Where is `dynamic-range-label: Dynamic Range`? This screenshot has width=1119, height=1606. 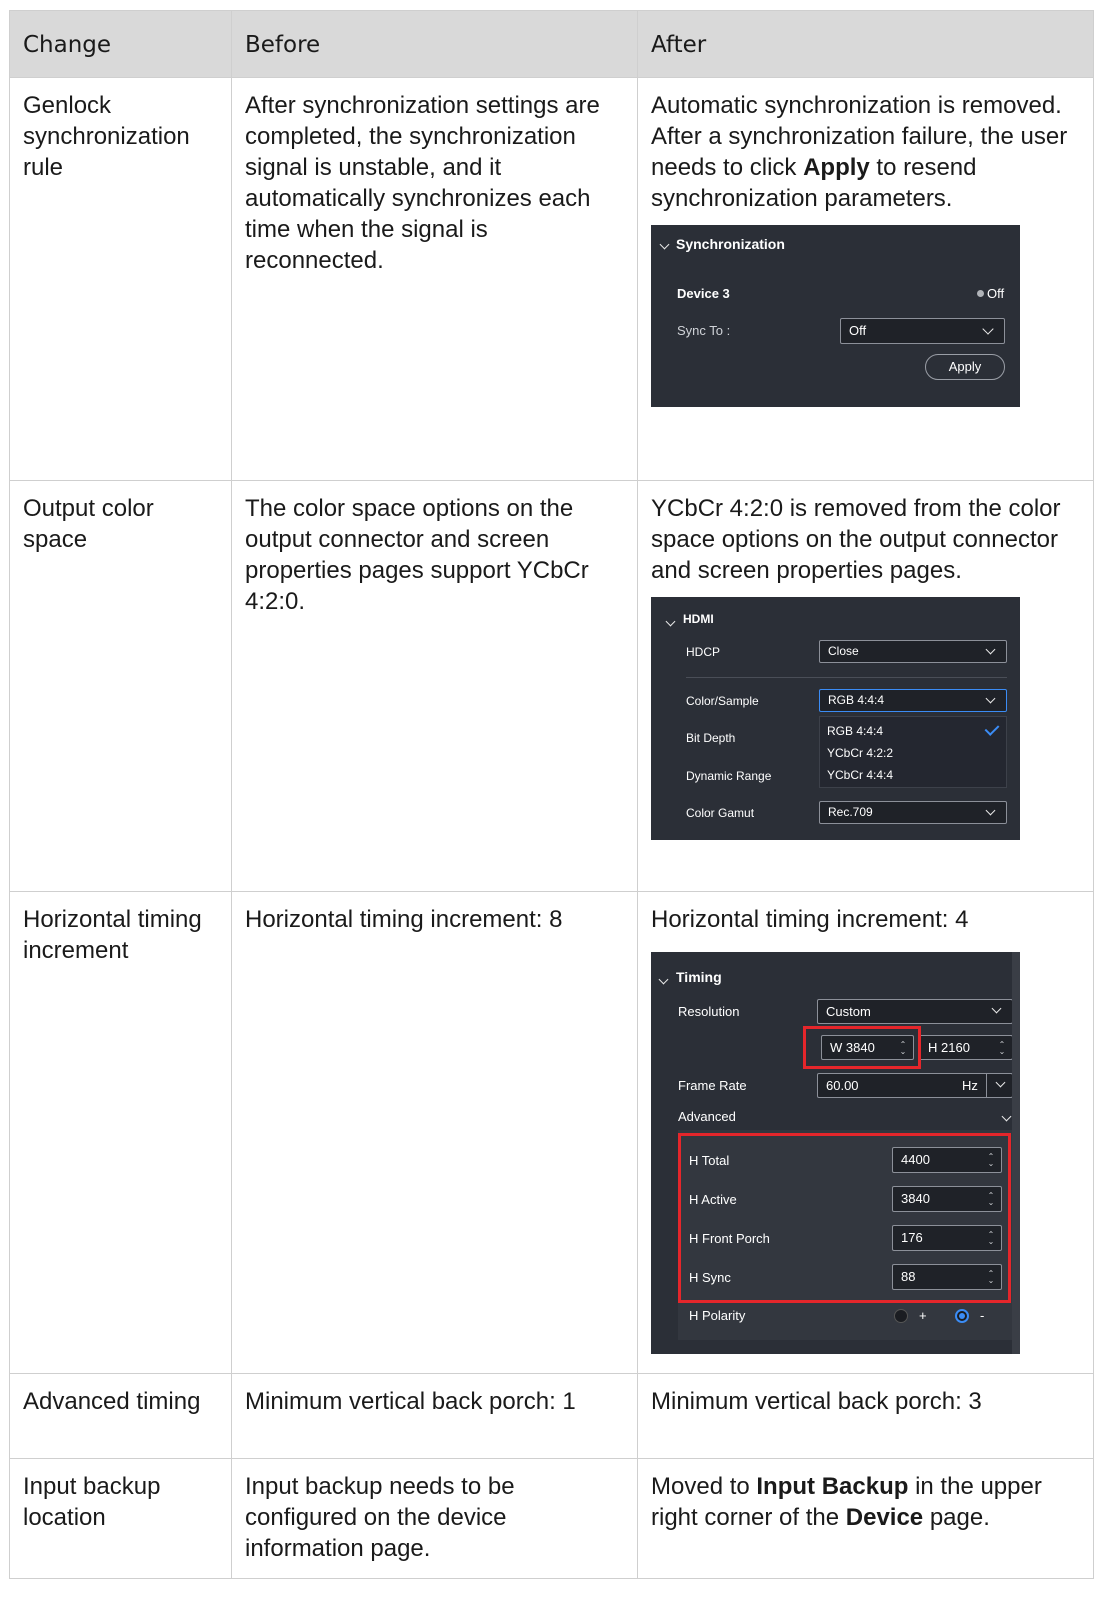 dynamic-range-label: Dynamic Range is located at coordinates (729, 776).